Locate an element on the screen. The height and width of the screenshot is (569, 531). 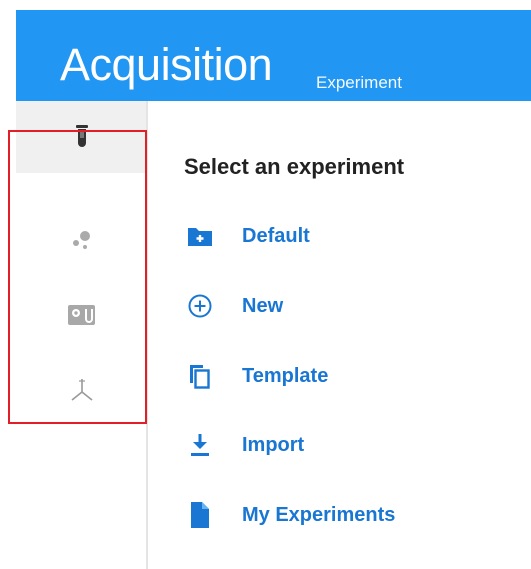
menu-item-import: Import is located at coordinates (342, 445).